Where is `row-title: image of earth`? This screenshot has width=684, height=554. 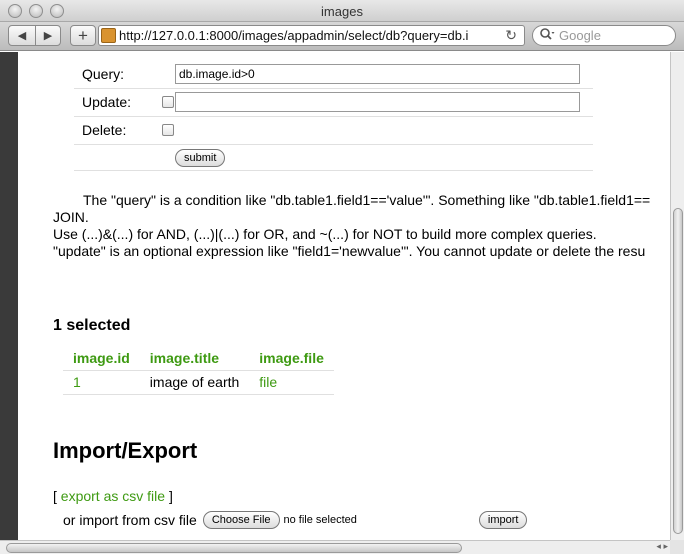 row-title: image of earth is located at coordinates (194, 382).